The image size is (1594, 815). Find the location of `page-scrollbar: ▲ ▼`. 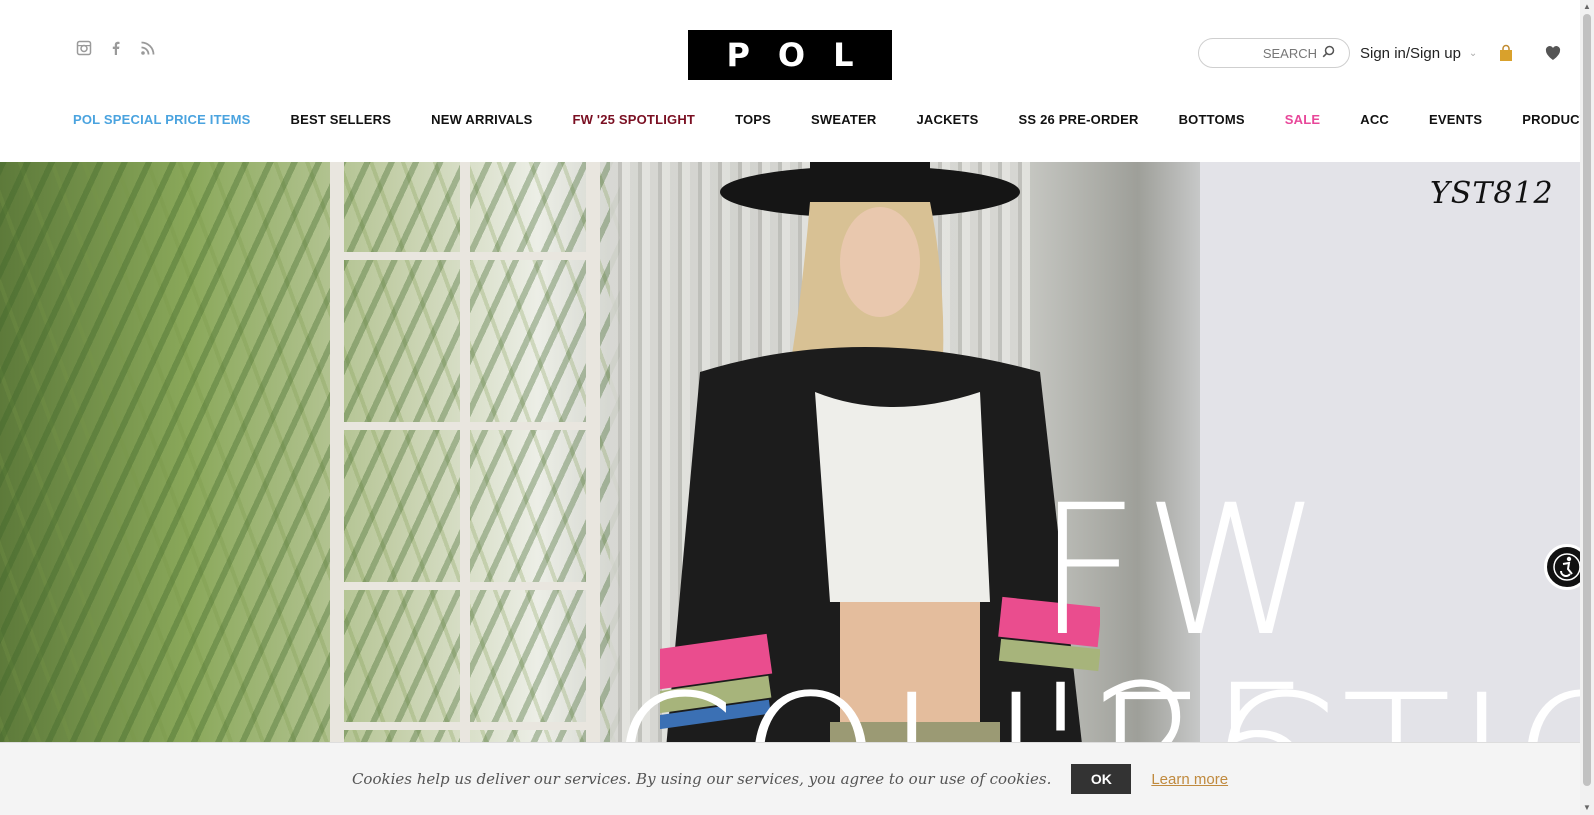

page-scrollbar: ▲ ▼ is located at coordinates (1587, 407).